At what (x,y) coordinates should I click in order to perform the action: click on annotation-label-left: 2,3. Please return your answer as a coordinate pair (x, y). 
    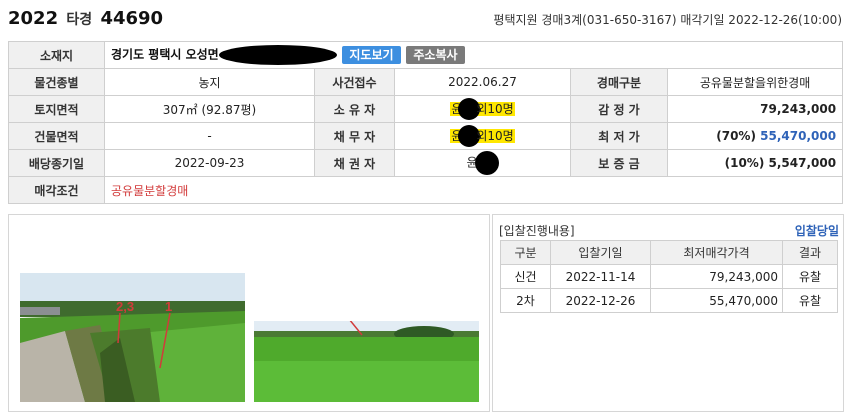
    Looking at the image, I should click on (125, 306).